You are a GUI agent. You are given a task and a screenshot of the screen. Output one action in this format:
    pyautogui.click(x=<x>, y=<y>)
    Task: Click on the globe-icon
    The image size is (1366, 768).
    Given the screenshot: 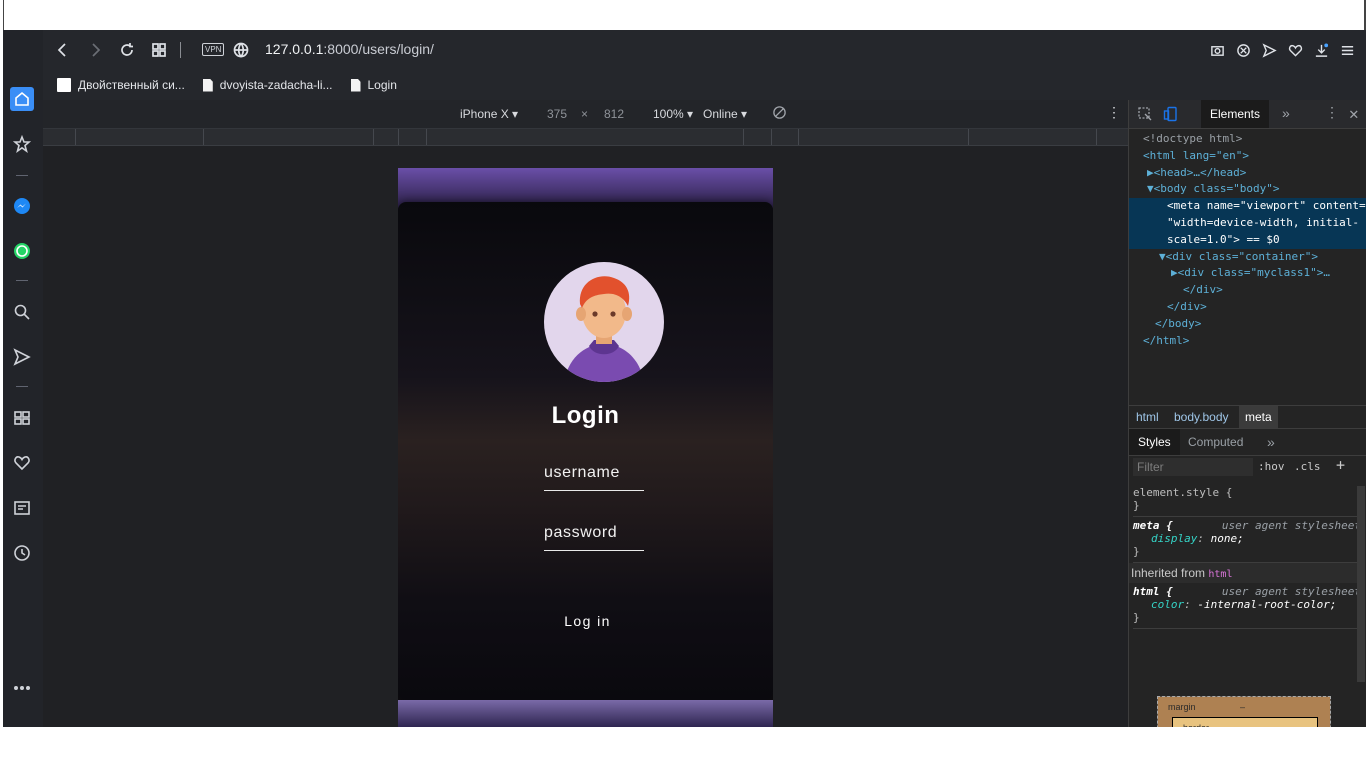 What is the action you would take?
    pyautogui.click(x=241, y=50)
    